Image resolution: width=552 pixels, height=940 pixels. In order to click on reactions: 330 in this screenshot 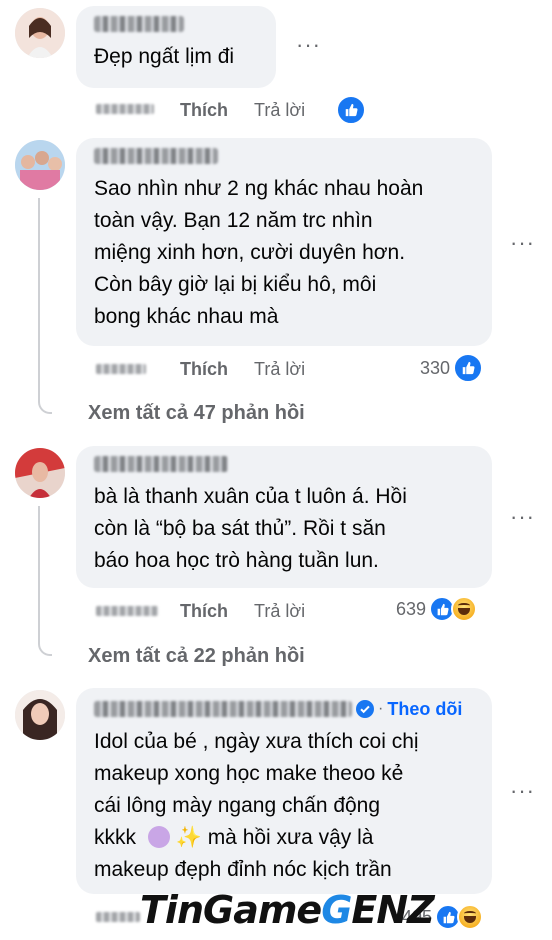, I will do `click(452, 368)`.